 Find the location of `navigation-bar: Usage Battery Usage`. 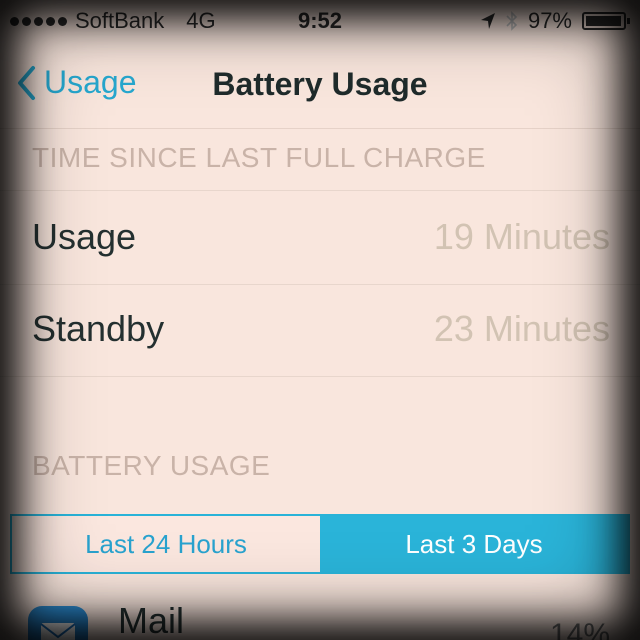

navigation-bar: Usage Battery Usage is located at coordinates (320, 86).